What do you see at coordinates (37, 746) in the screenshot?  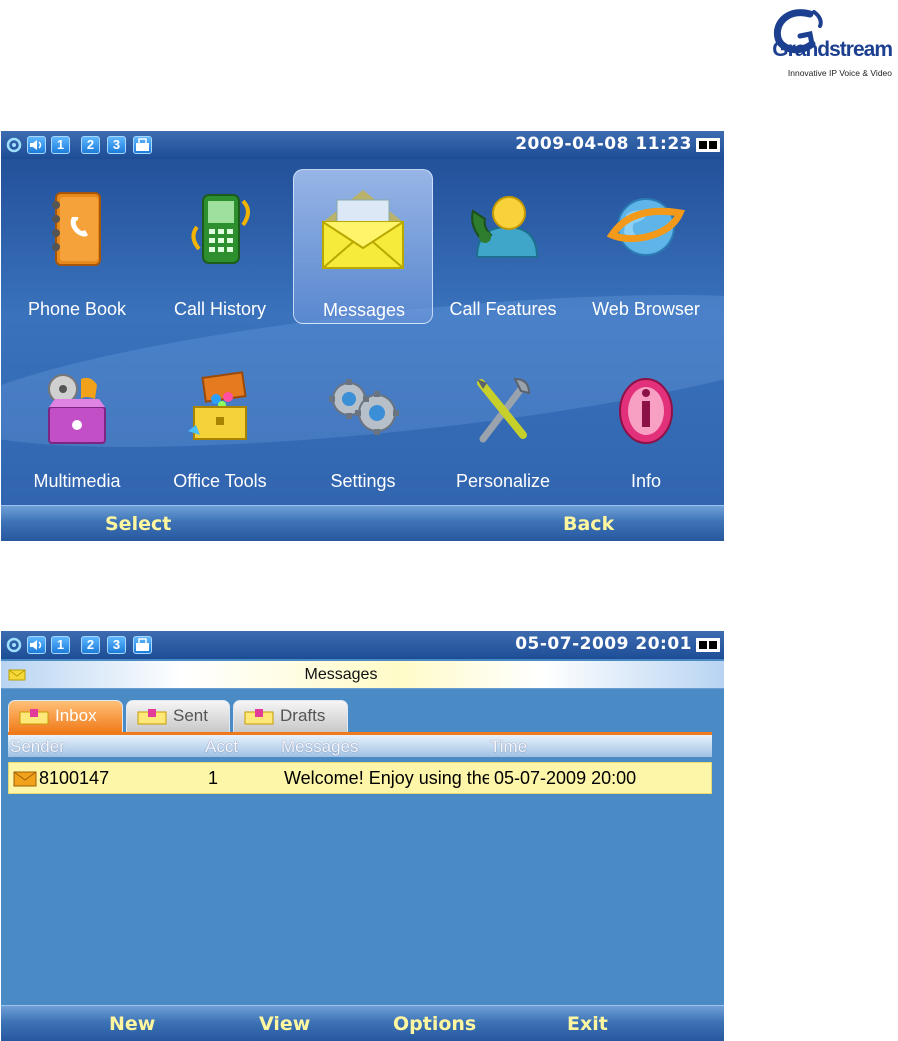 I see `column-header-sender: Sender` at bounding box center [37, 746].